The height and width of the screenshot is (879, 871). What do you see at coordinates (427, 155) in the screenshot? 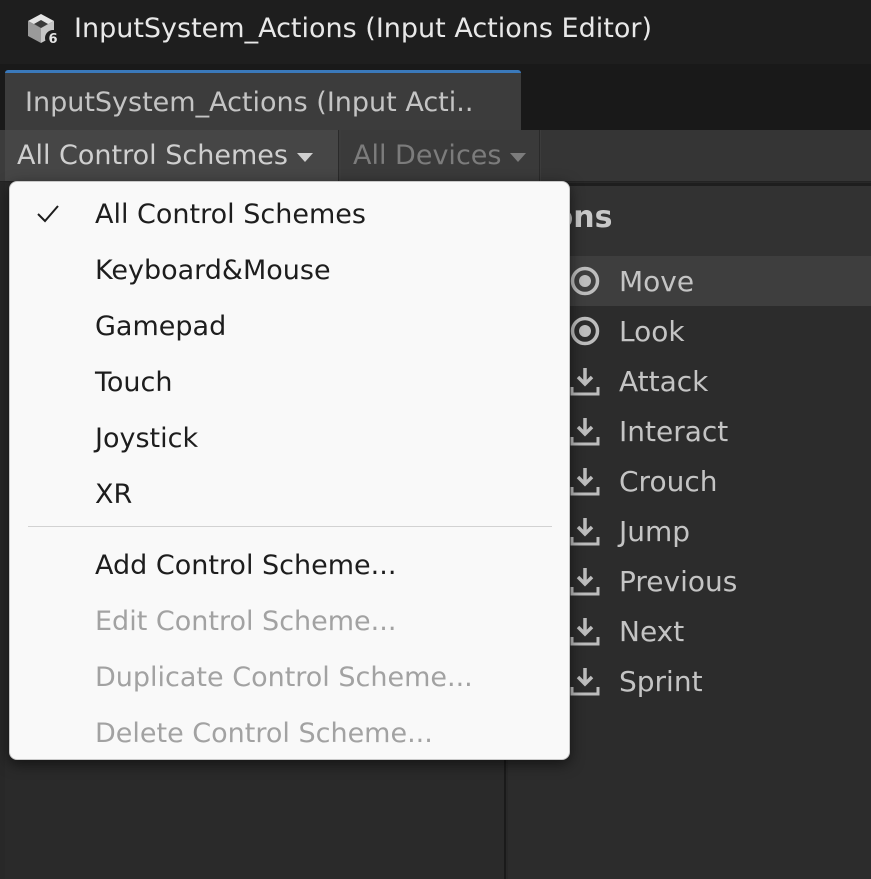
I see `devices-label: All Devices` at bounding box center [427, 155].